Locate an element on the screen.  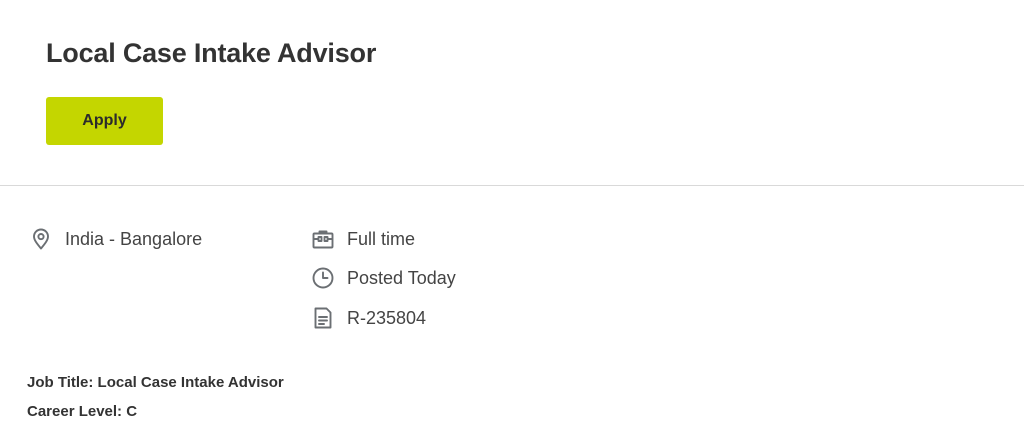
briefcase-icon is located at coordinates (323, 239).